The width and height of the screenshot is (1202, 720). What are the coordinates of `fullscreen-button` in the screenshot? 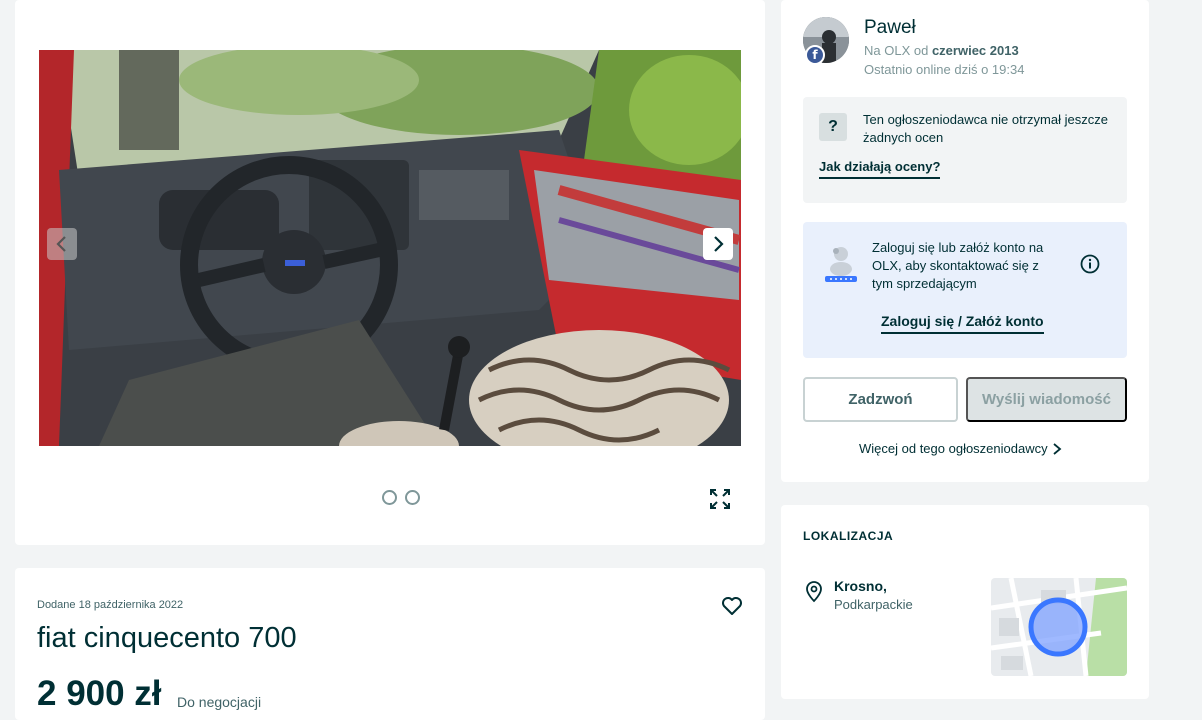 It's located at (720, 499).